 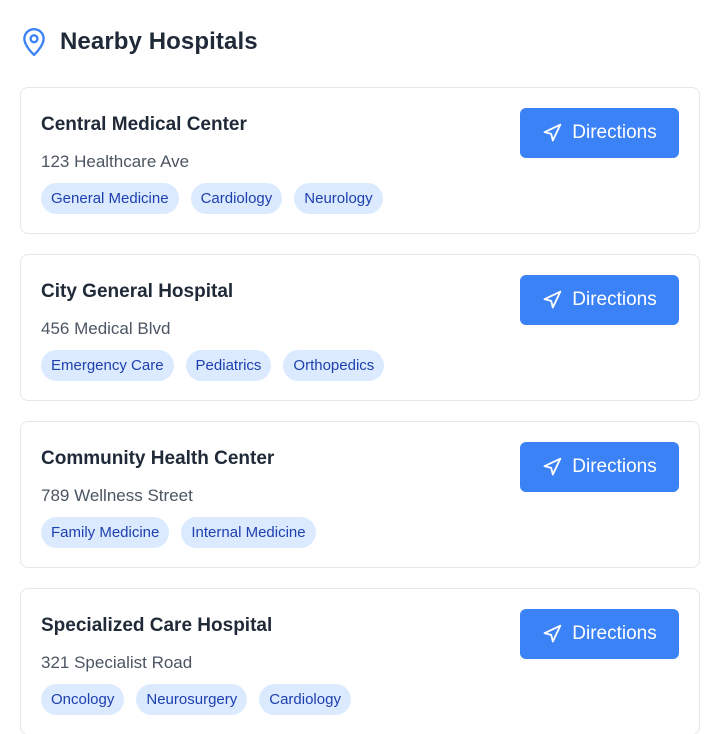 What do you see at coordinates (115, 161) in the screenshot?
I see `hospital-address: 123 Healthcare Ave` at bounding box center [115, 161].